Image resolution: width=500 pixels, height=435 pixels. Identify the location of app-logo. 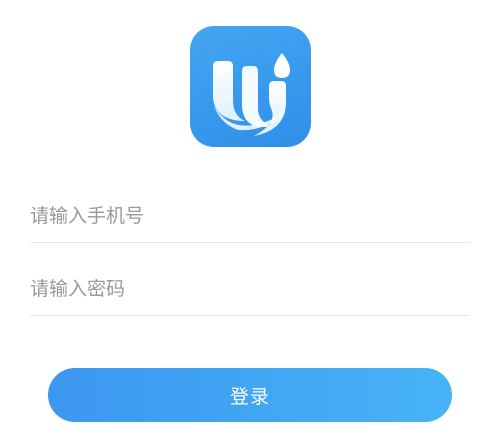
(250, 86).